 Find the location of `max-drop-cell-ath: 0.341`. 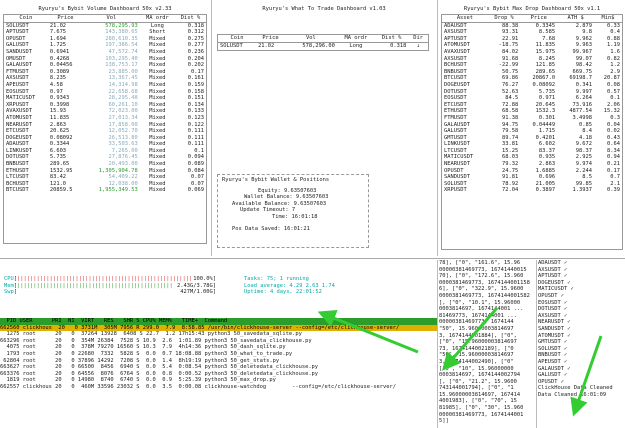

max-drop-cell-ath: 0.341 is located at coordinates (584, 84).